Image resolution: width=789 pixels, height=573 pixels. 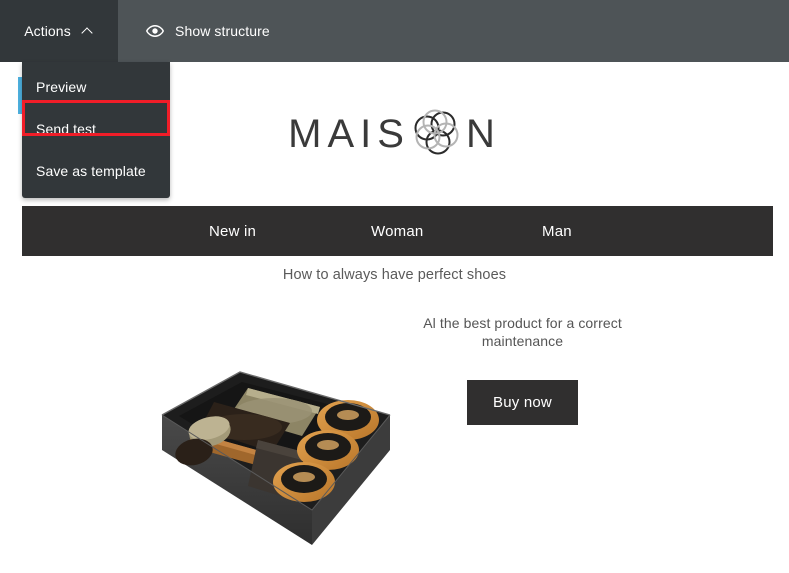 I want to click on show-structure-button: Show structure, so click(x=203, y=31).